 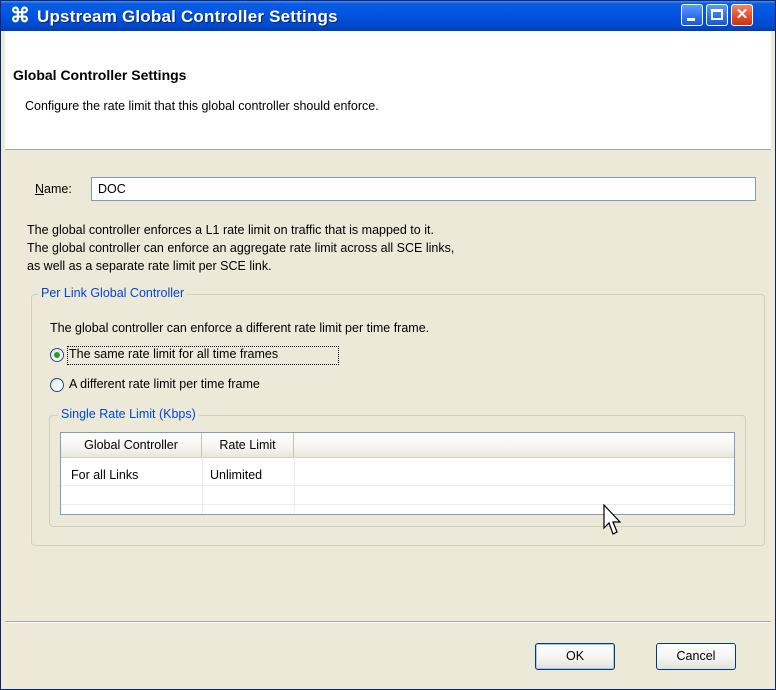 I want to click on radio-same-rate, so click(x=57, y=355).